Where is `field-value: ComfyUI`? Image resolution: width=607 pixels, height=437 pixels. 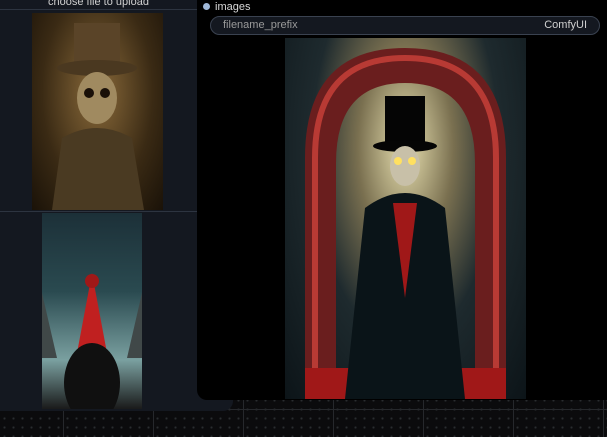
field-value: ComfyUI is located at coordinates (565, 25).